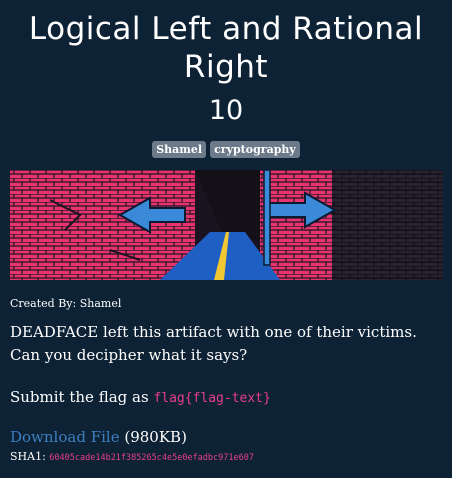 This screenshot has height=478, width=452. What do you see at coordinates (151, 458) in the screenshot?
I see `sha-value: 60405cade14b21f385265c4e5e0efadbc971e607` at bounding box center [151, 458].